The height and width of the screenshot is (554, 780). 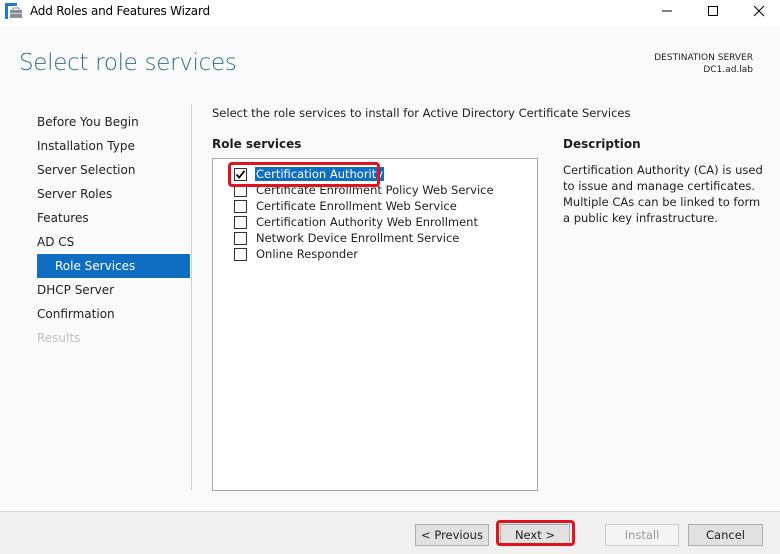 What do you see at coordinates (240, 238) in the screenshot?
I see `checkbox-network-device-enrollment` at bounding box center [240, 238].